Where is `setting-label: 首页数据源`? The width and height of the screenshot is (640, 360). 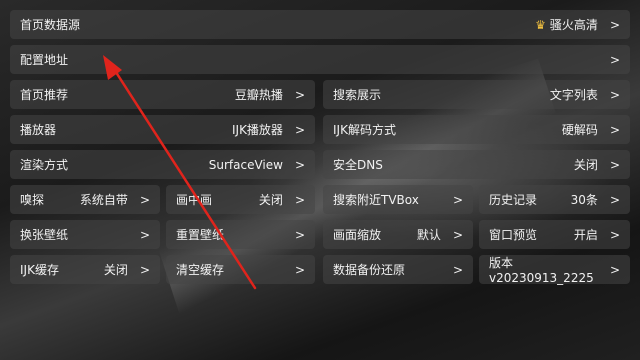
setting-label: 首页数据源 is located at coordinates (50, 25).